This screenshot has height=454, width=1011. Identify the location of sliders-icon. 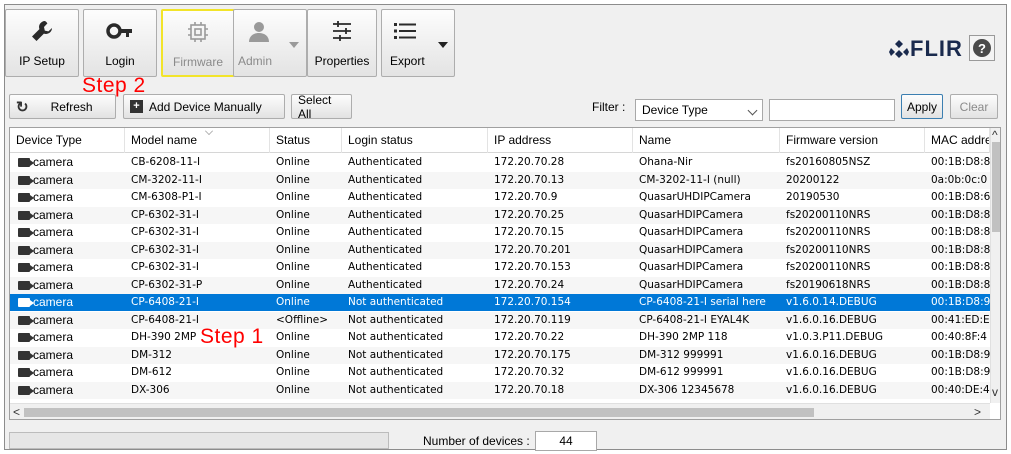
(342, 31).